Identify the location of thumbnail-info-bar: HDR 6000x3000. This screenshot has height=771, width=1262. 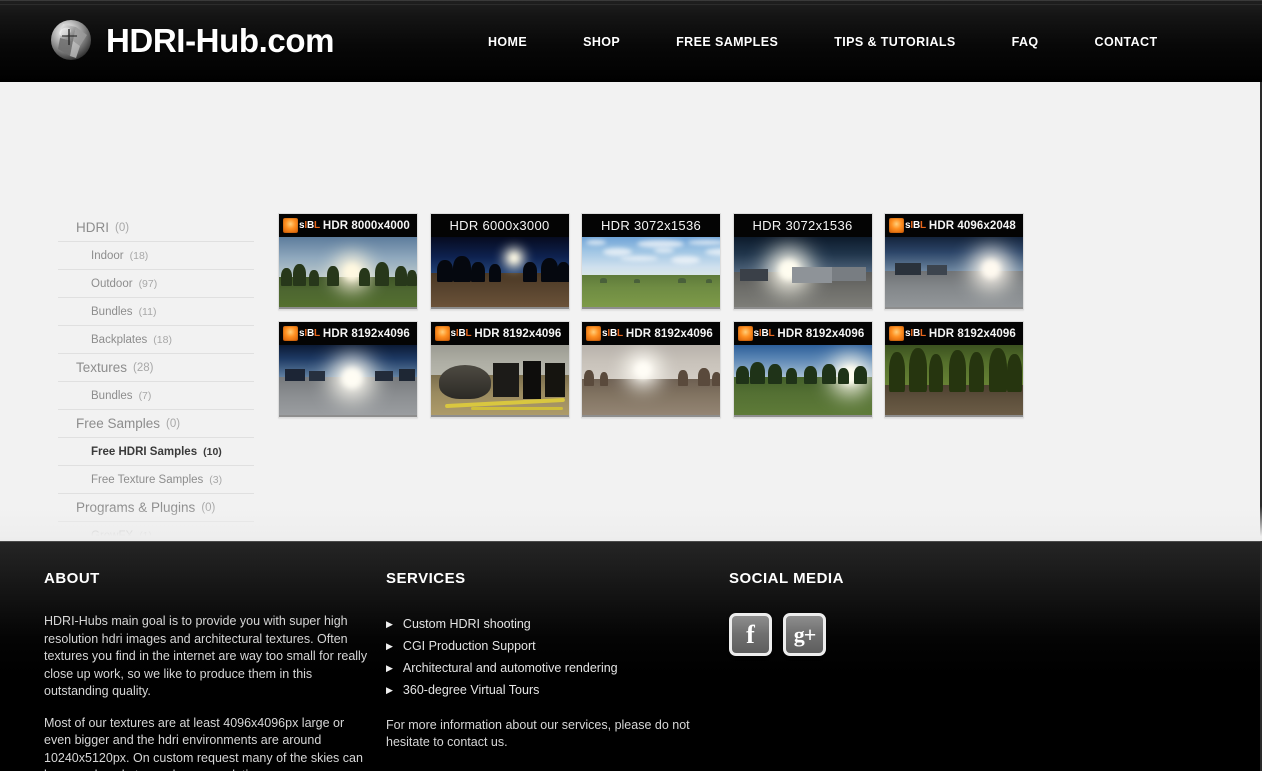
(499, 225).